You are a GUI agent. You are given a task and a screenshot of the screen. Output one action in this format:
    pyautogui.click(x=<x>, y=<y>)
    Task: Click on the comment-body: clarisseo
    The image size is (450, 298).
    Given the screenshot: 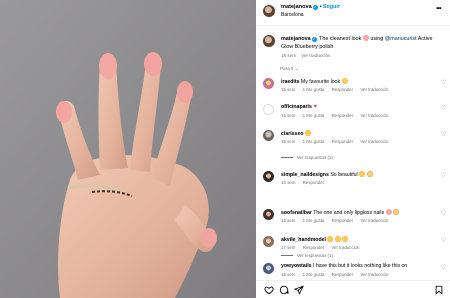 What is the action you would take?
    pyautogui.click(x=358, y=134)
    